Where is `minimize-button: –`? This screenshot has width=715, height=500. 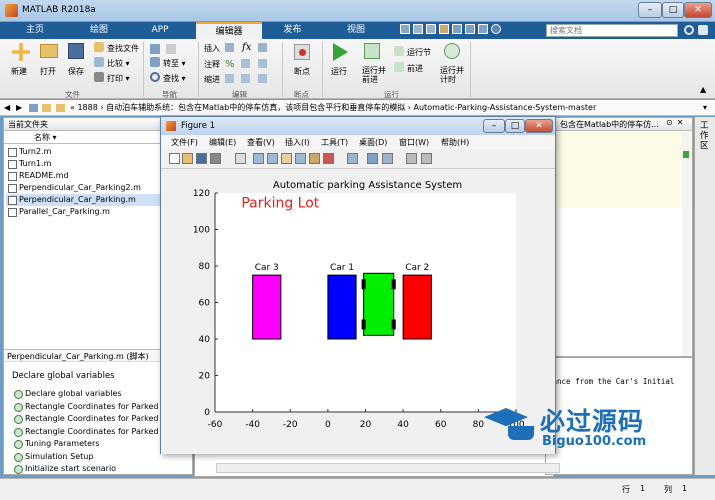 minimize-button: – is located at coordinates (650, 10).